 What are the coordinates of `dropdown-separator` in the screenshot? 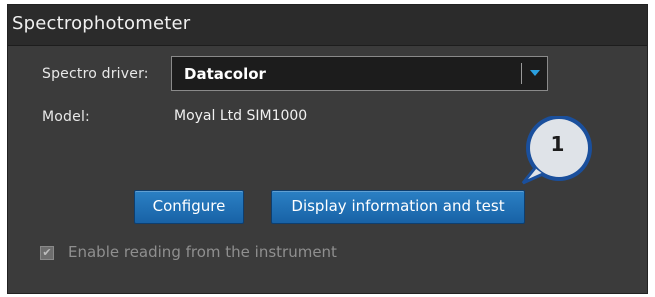 It's located at (521, 73).